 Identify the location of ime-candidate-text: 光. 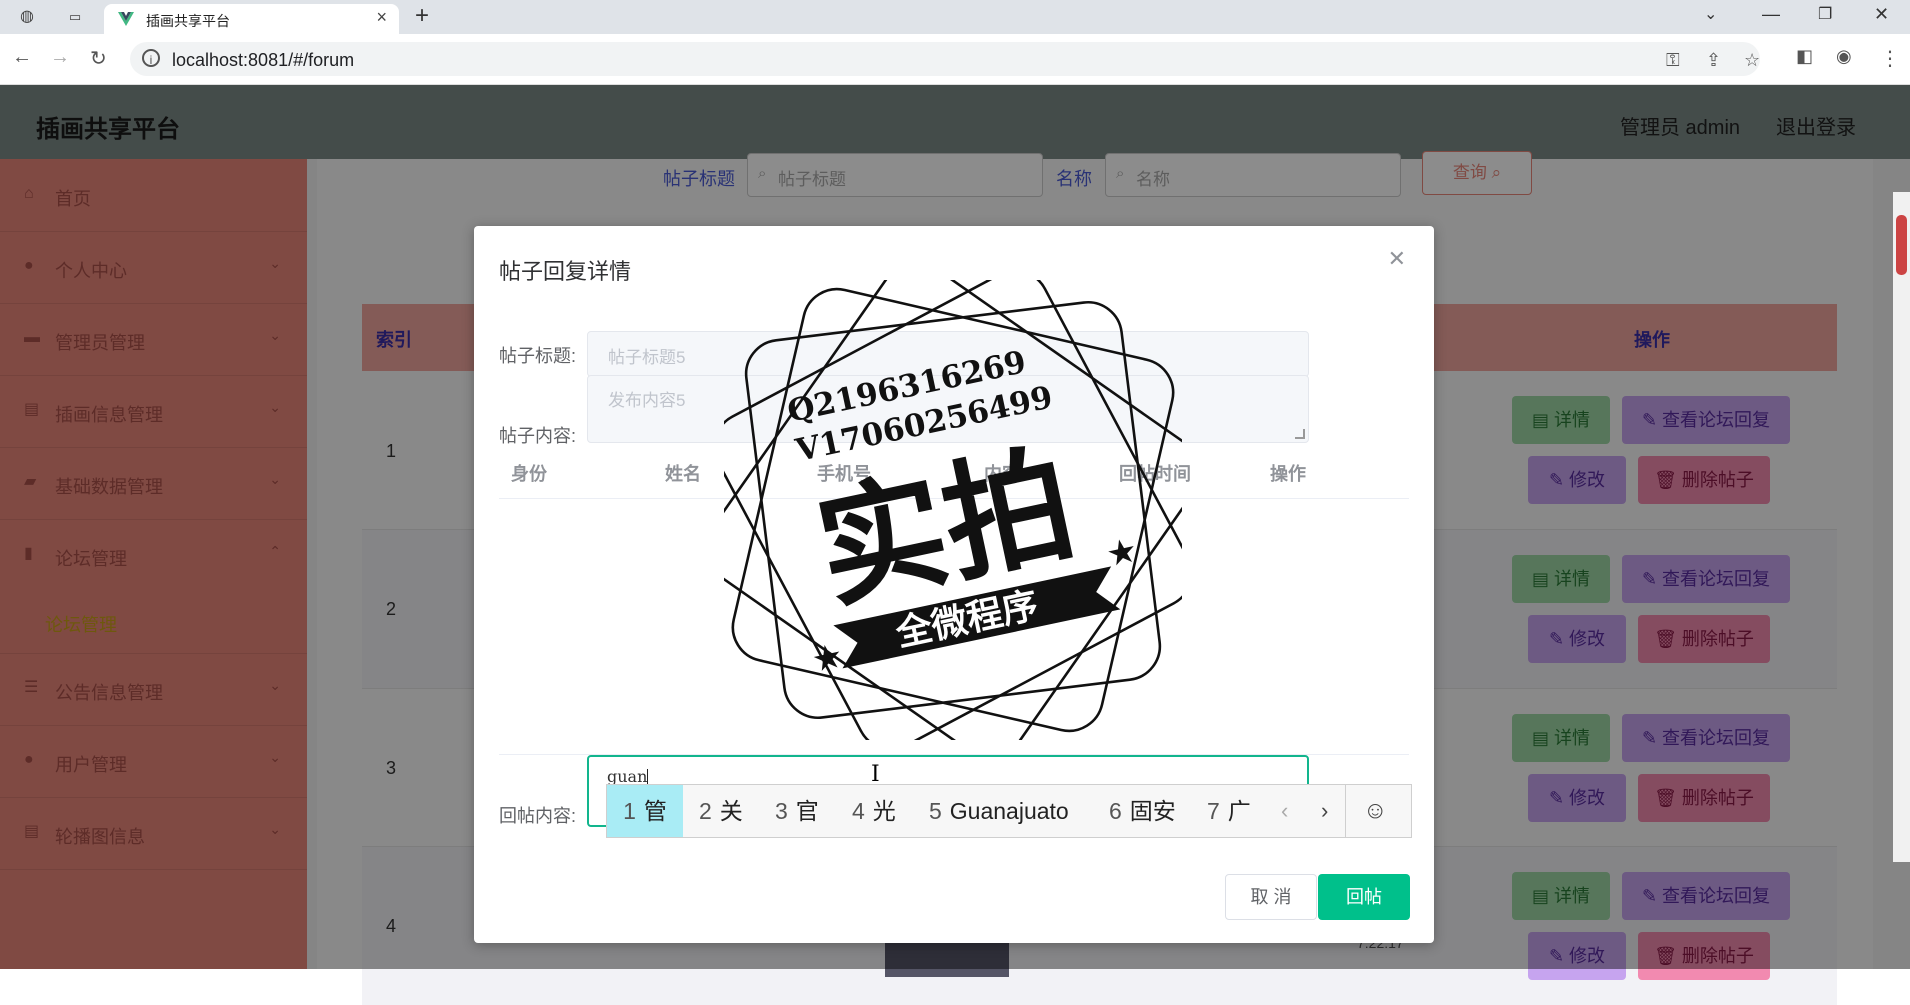
(884, 811).